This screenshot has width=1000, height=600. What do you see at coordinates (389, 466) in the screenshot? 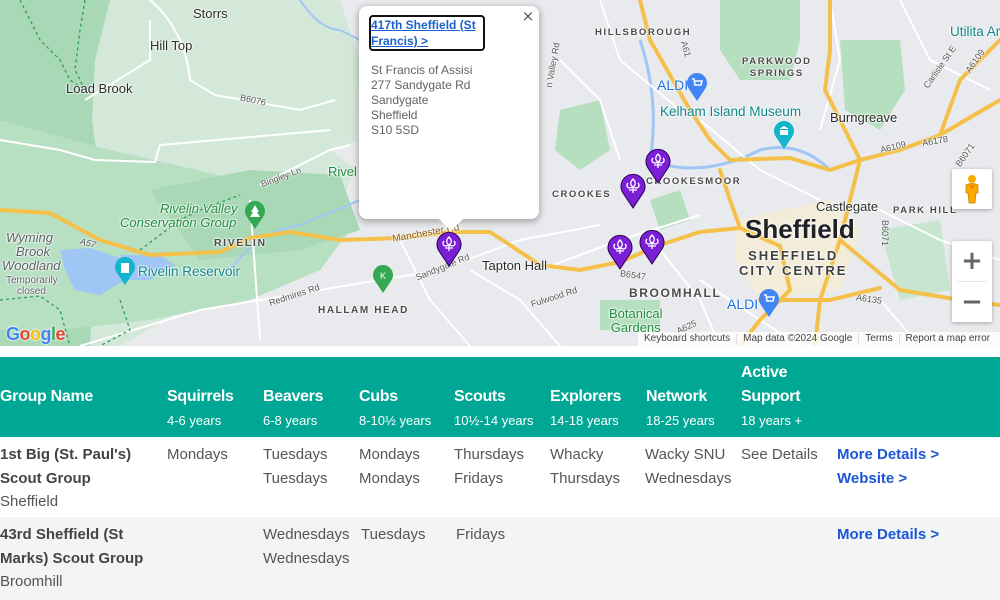
I see `cubs-cell: Mondays Mondays` at bounding box center [389, 466].